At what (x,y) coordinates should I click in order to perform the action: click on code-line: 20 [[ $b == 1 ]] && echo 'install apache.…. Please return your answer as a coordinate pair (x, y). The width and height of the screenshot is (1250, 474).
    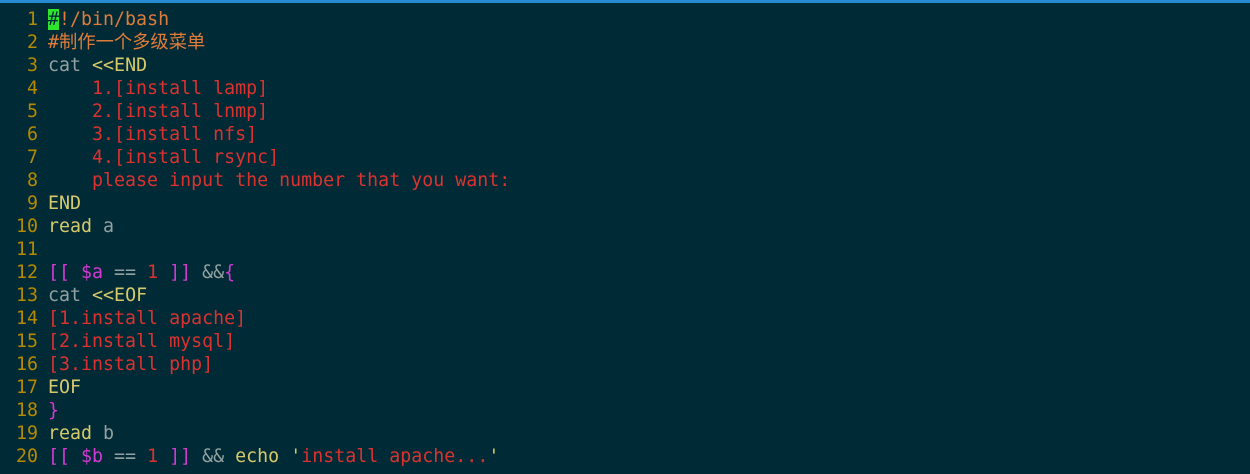
    Looking at the image, I should click on (625, 456).